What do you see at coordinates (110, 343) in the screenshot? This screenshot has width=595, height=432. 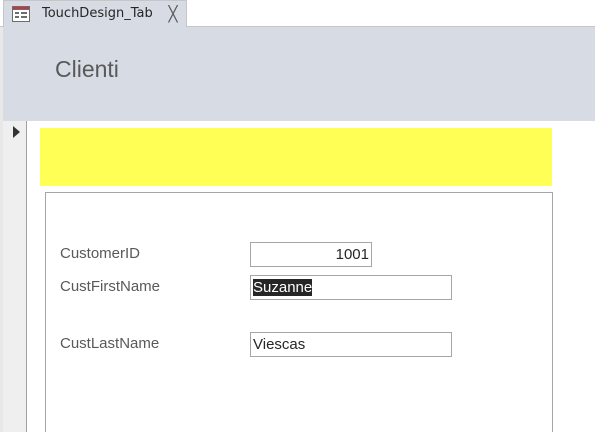 I see `cust-last-name-label: CustLastName` at bounding box center [110, 343].